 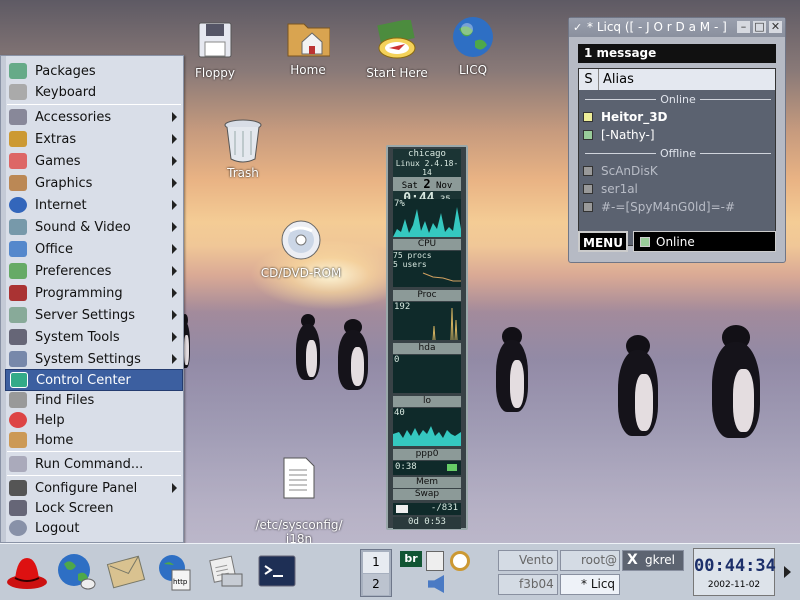 What do you see at coordinates (18, 249) in the screenshot?
I see `office-icon` at bounding box center [18, 249].